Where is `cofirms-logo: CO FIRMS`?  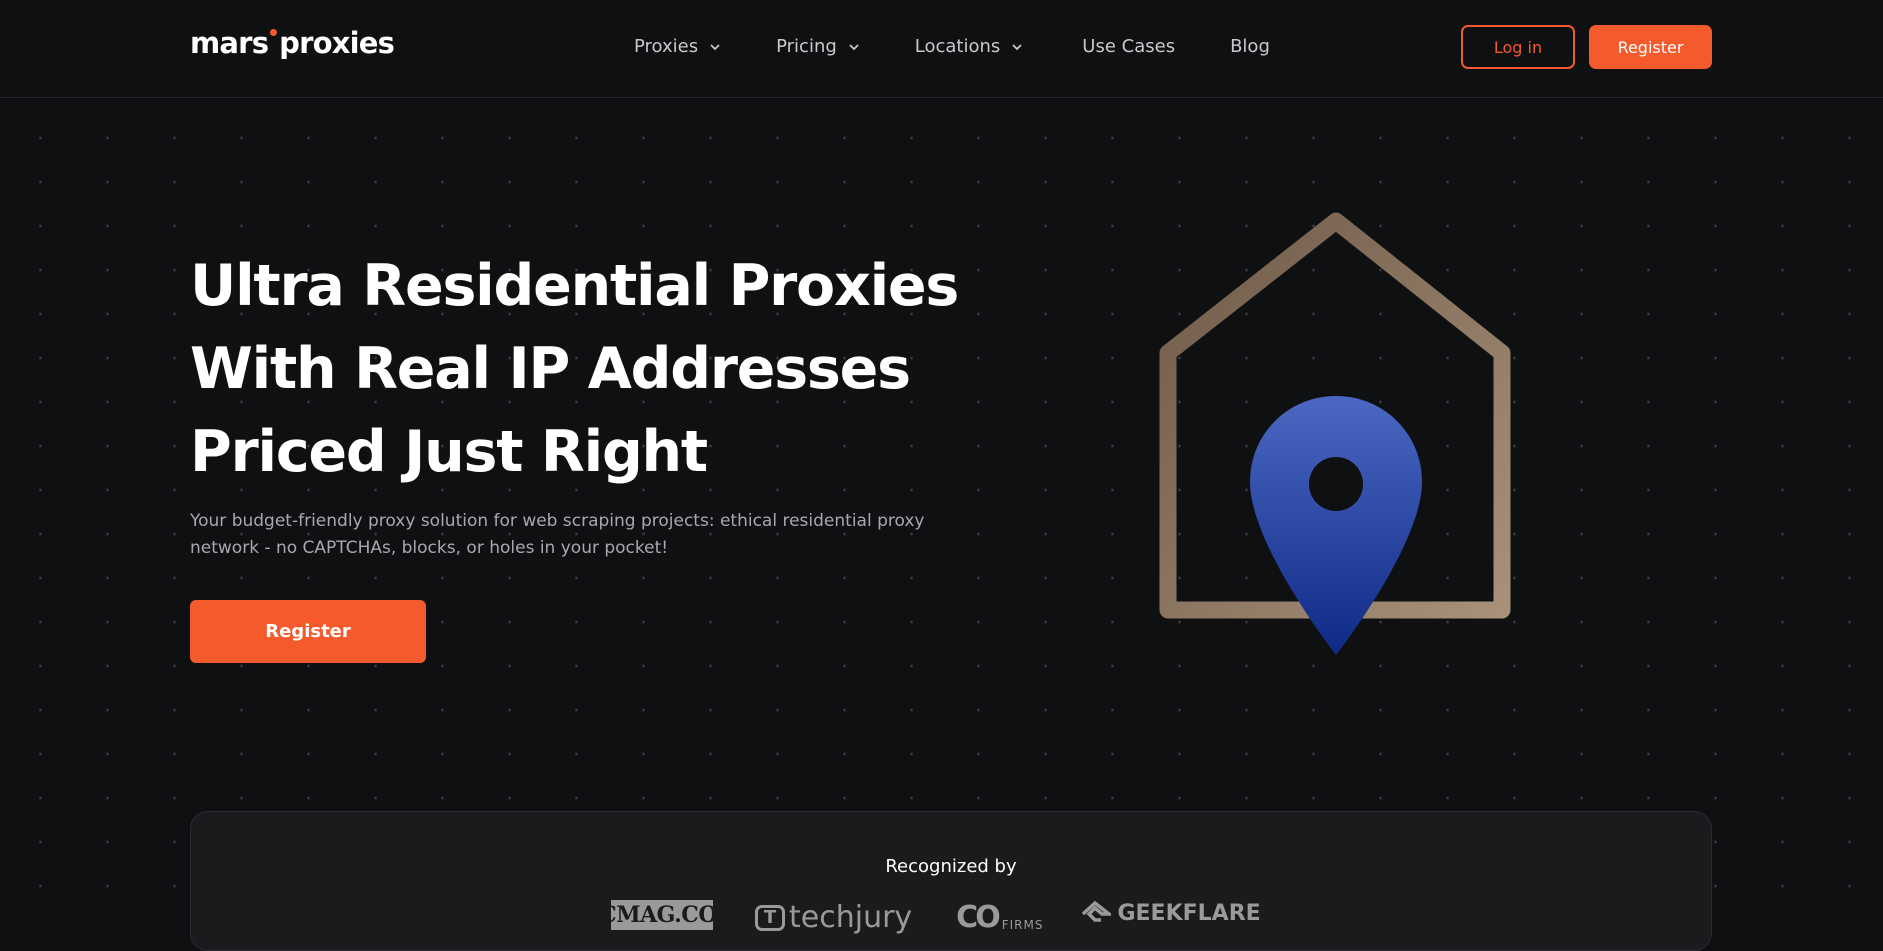 cofirms-logo: CO FIRMS is located at coordinates (999, 917).